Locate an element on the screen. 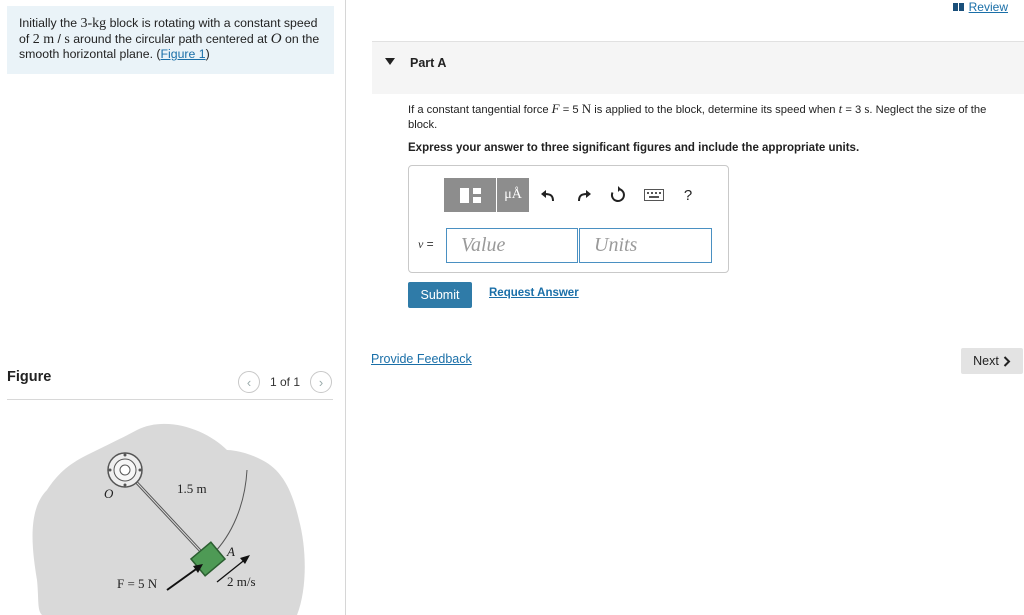 The image size is (1024, 615). next-button: Next is located at coordinates (992, 361).